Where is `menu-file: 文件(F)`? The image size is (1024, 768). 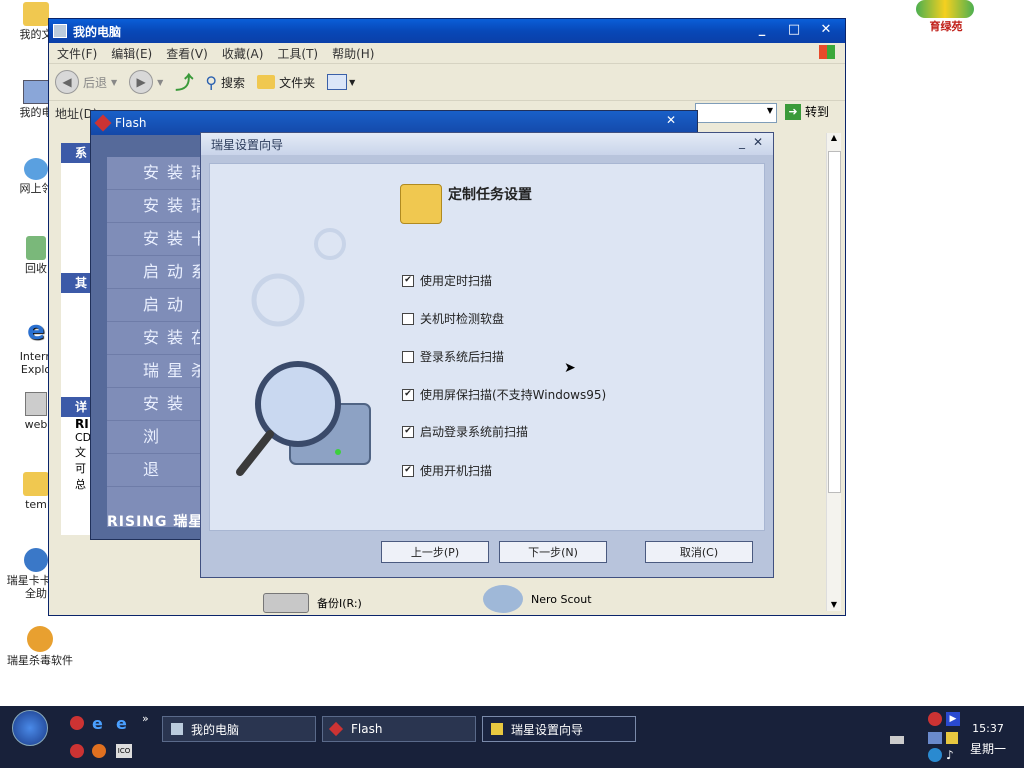
menu-file: 文件(F) is located at coordinates (77, 53).